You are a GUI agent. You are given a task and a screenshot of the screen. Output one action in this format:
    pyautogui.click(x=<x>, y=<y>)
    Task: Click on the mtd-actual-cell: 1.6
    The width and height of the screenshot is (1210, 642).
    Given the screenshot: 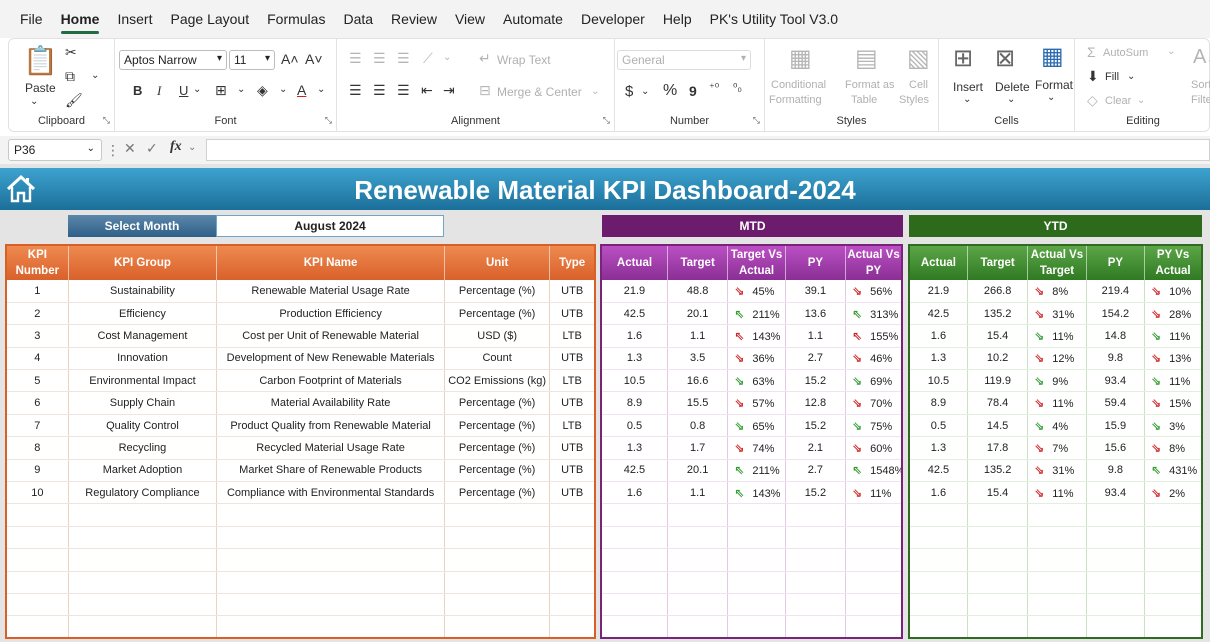 What is the action you would take?
    pyautogui.click(x=634, y=493)
    